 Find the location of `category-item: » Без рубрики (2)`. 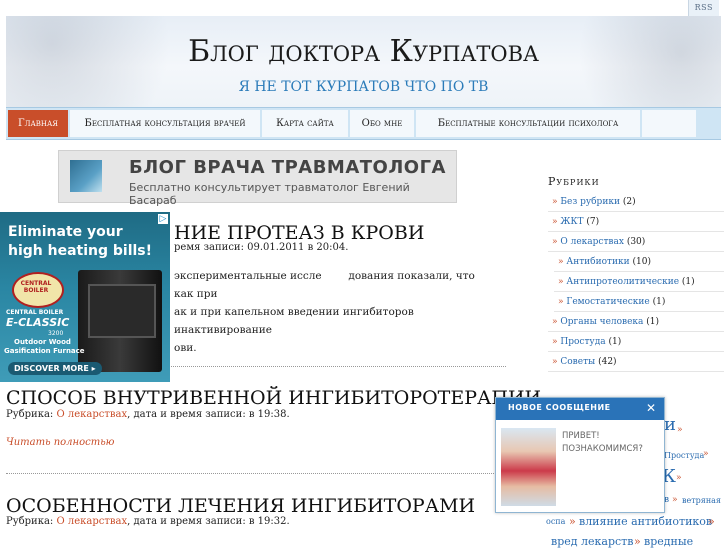

category-item: » Без рубрики (2) is located at coordinates (636, 202).